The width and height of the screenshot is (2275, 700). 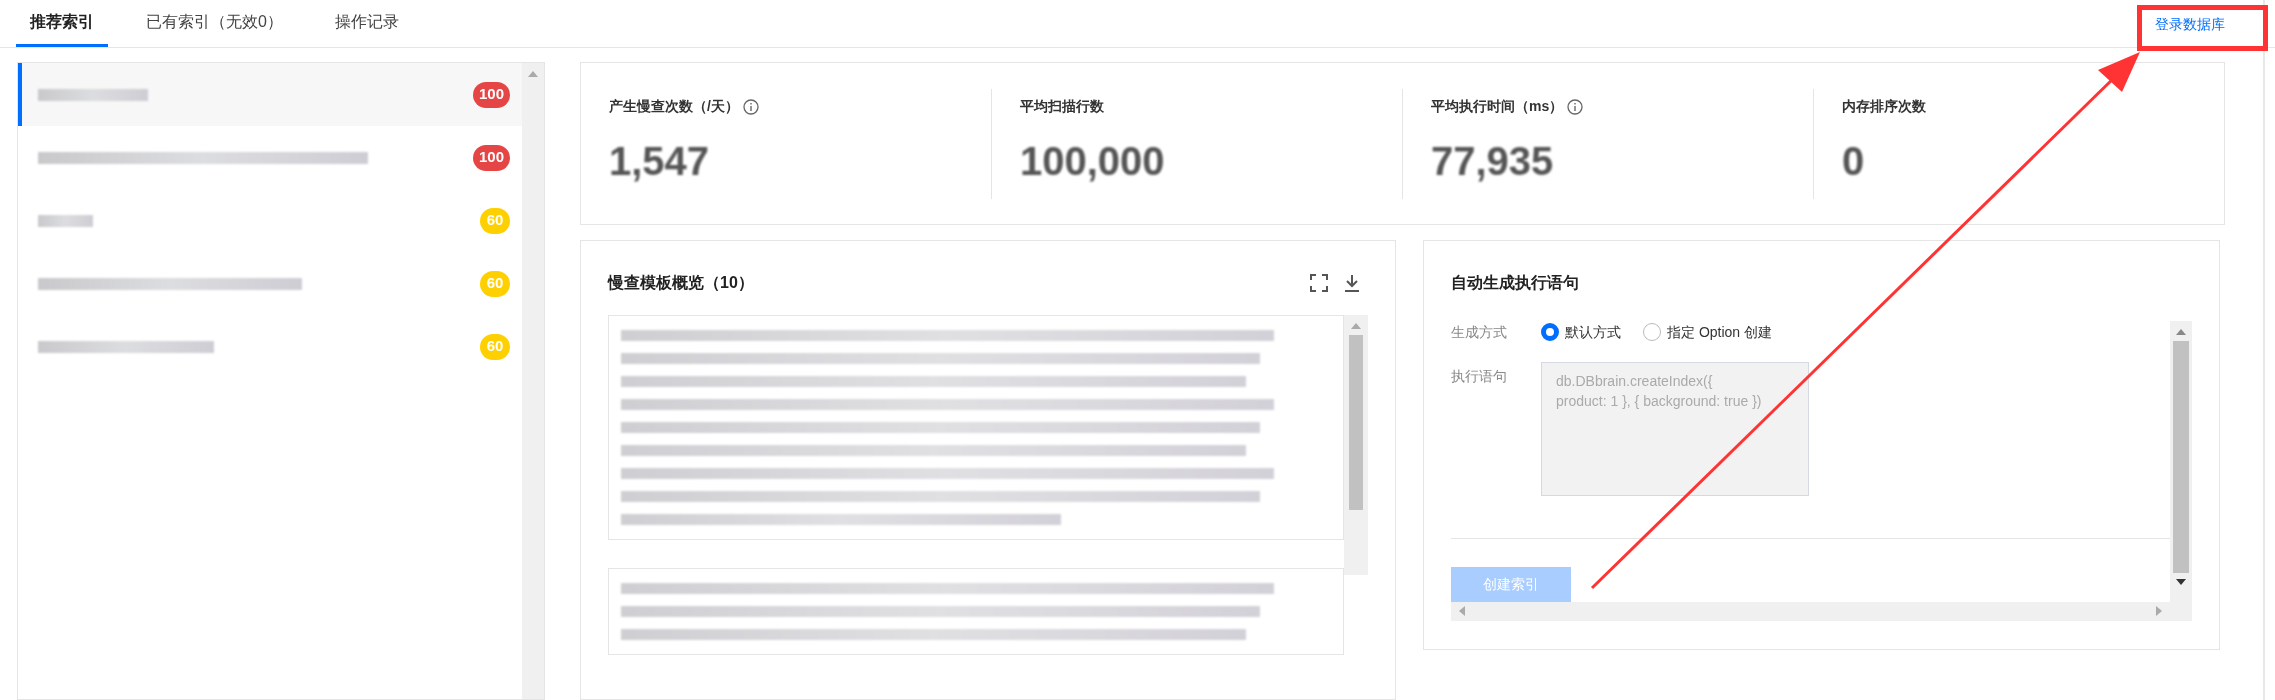 What do you see at coordinates (1062, 106) in the screenshot?
I see `stat-label: 平均扫描行数` at bounding box center [1062, 106].